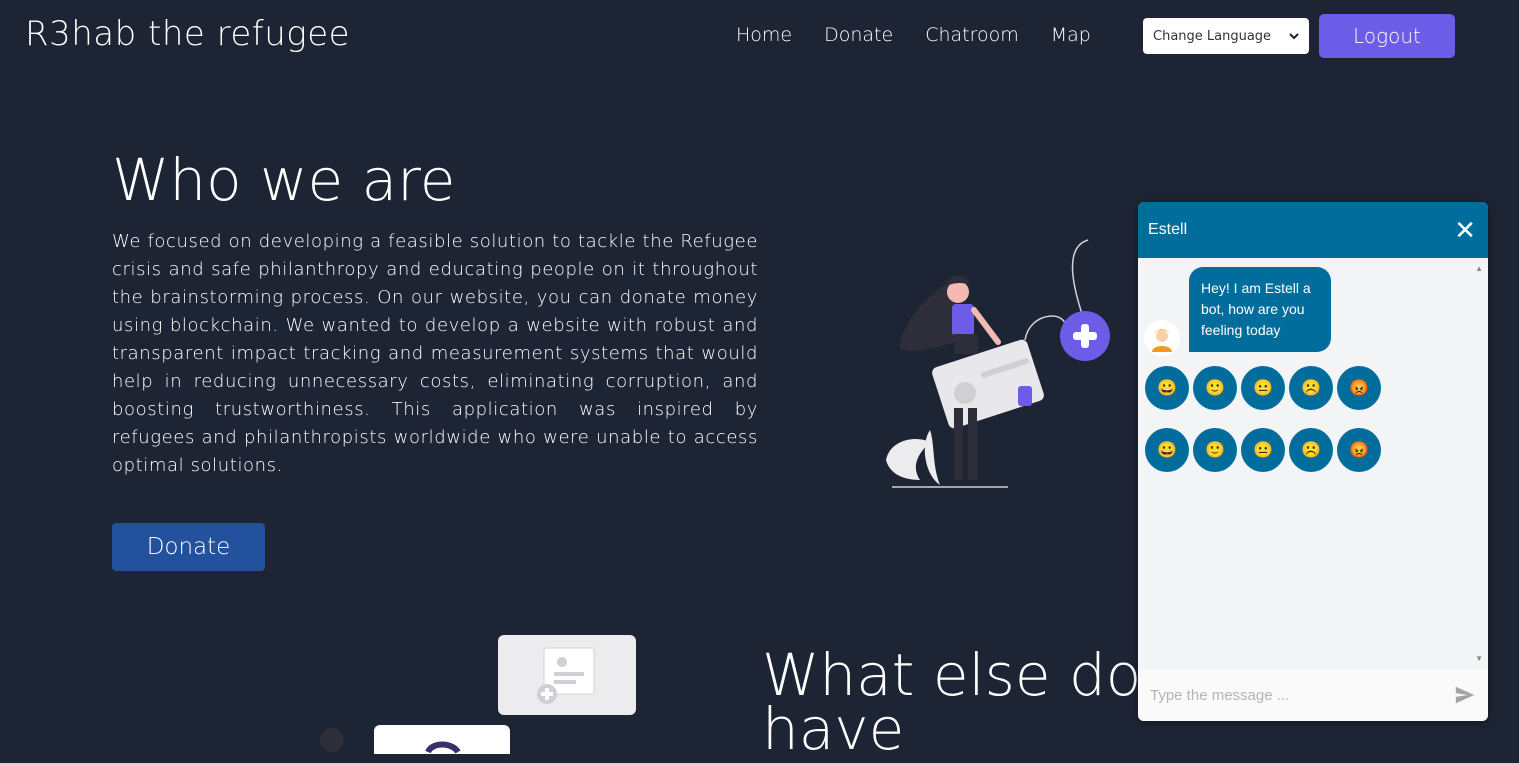 This screenshot has height=763, width=1519. What do you see at coordinates (478, 694) in the screenshot?
I see `document-illustration` at bounding box center [478, 694].